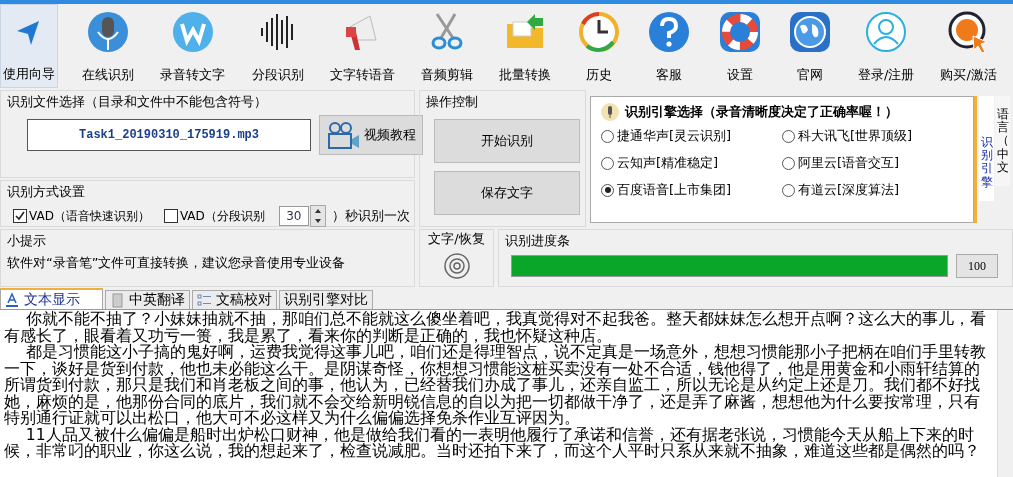 The height and width of the screenshot is (477, 1013). I want to click on tip-text: 软件对“录音笔”文件可直接转换，建议您录音使用专业设备, so click(177, 263).